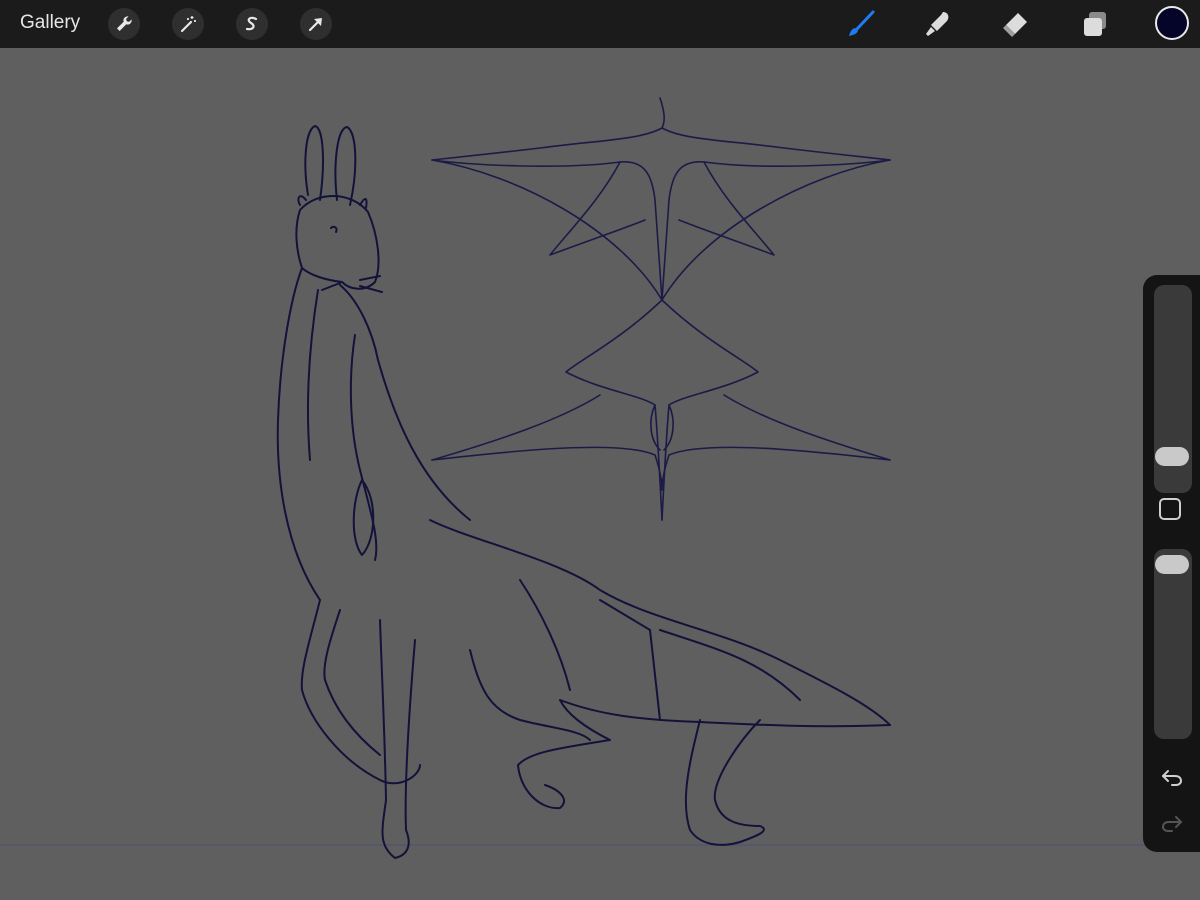  Describe the element at coordinates (600, 24) in the screenshot. I see `top-toolbar: Gallery` at that location.